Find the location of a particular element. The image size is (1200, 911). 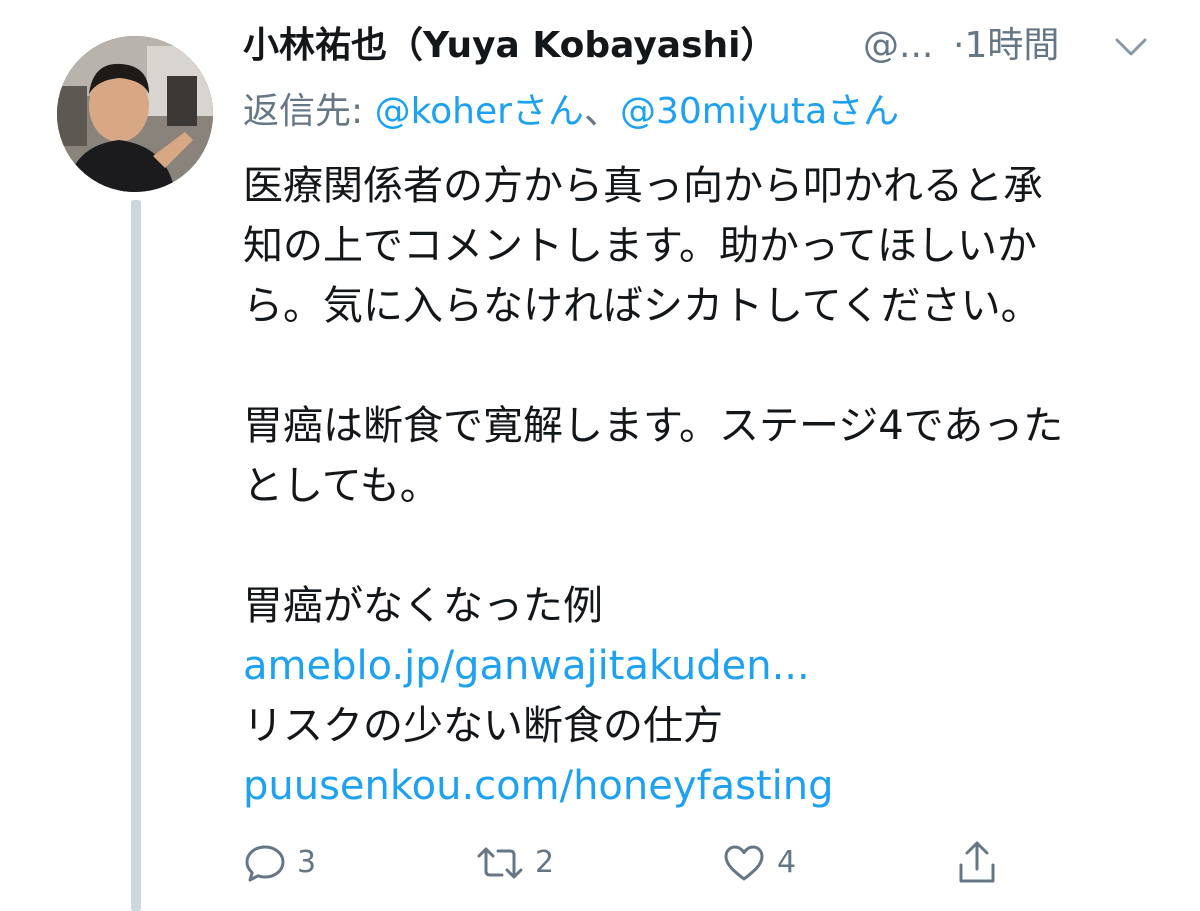

chevron-down-icon is located at coordinates (1131, 47).